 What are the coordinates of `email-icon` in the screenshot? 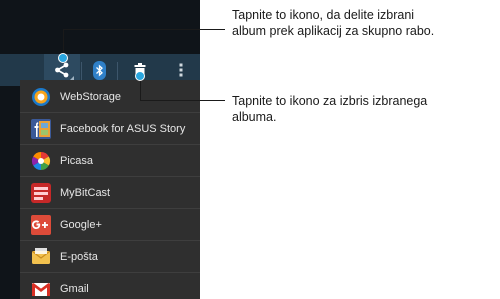 It's located at (41, 257).